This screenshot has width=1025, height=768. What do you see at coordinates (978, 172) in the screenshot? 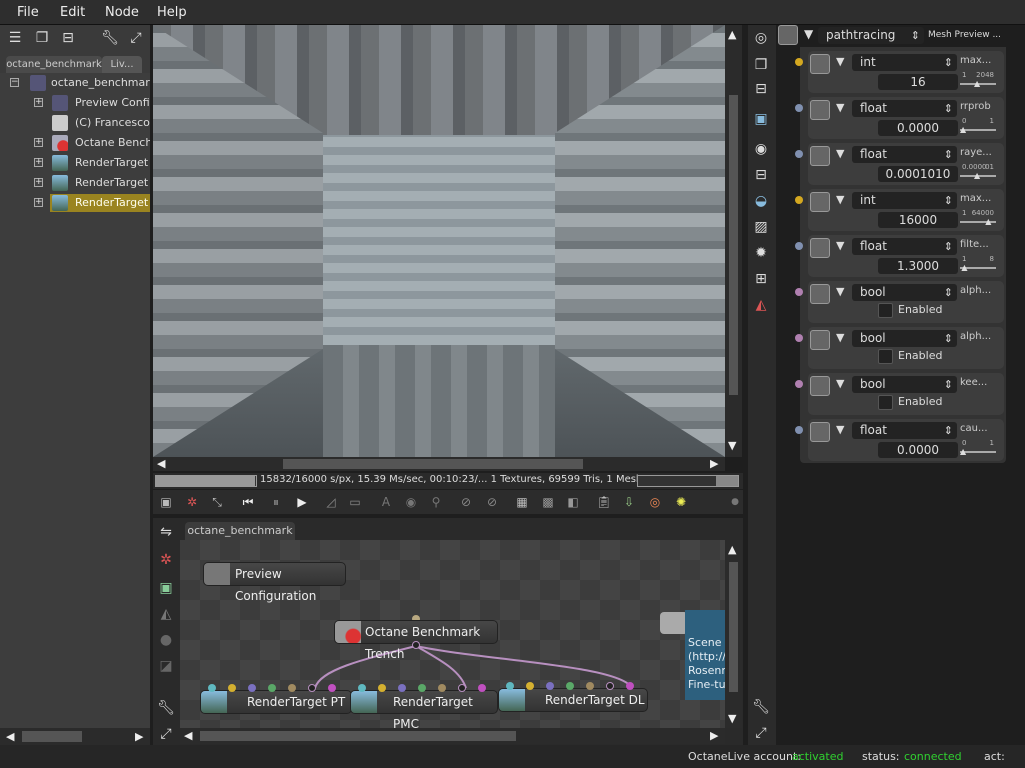
I see `param-slider: 0.0000 01 ▲` at bounding box center [978, 172].